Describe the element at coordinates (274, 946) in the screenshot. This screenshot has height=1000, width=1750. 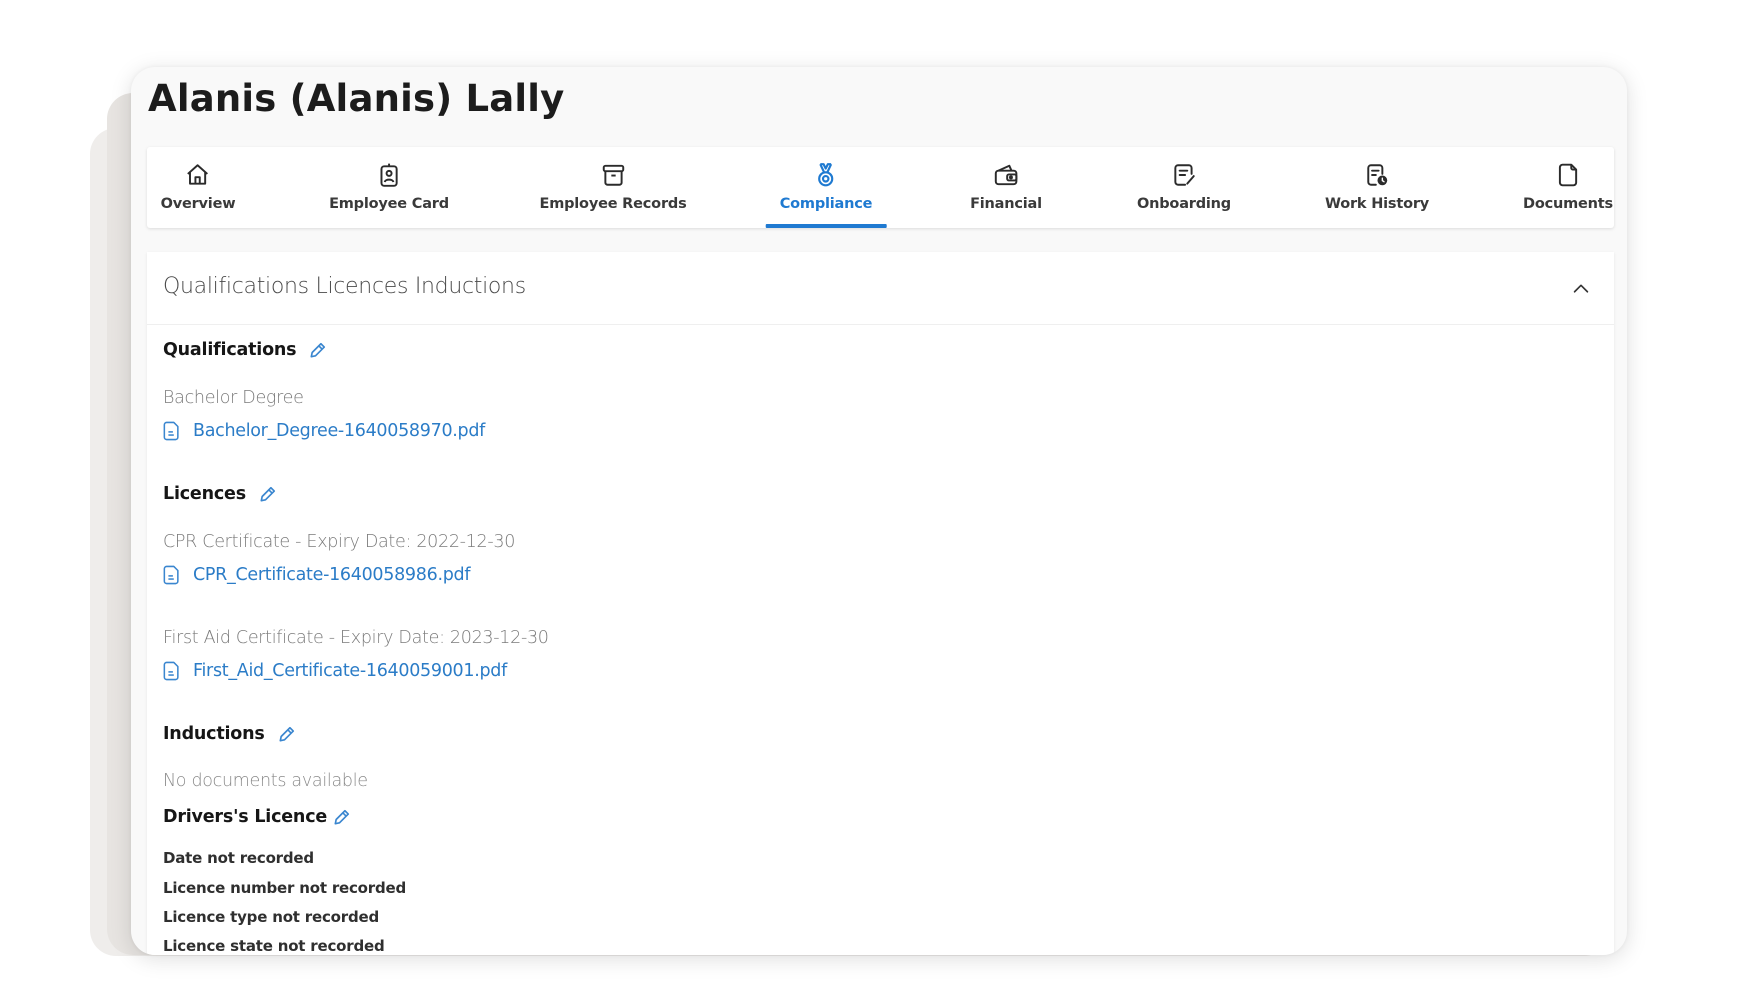
I see `drivers-licence-state: Licence state not recorded` at that location.